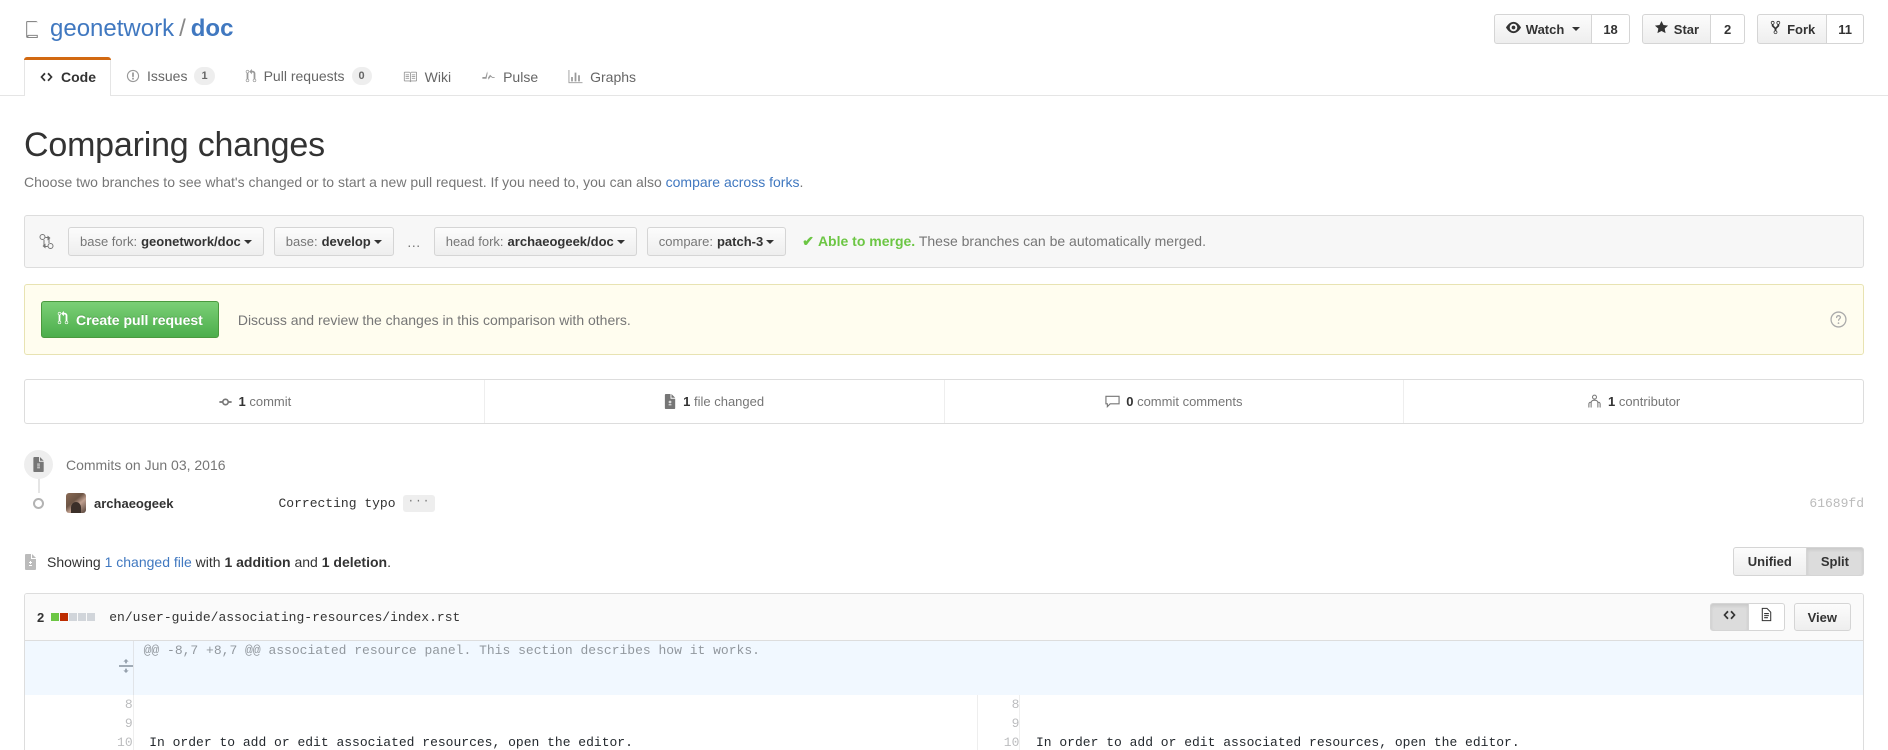 This screenshot has height=750, width=1888. Describe the element at coordinates (521, 77) in the screenshot. I see `tab-pulse-label: Pulse` at that location.